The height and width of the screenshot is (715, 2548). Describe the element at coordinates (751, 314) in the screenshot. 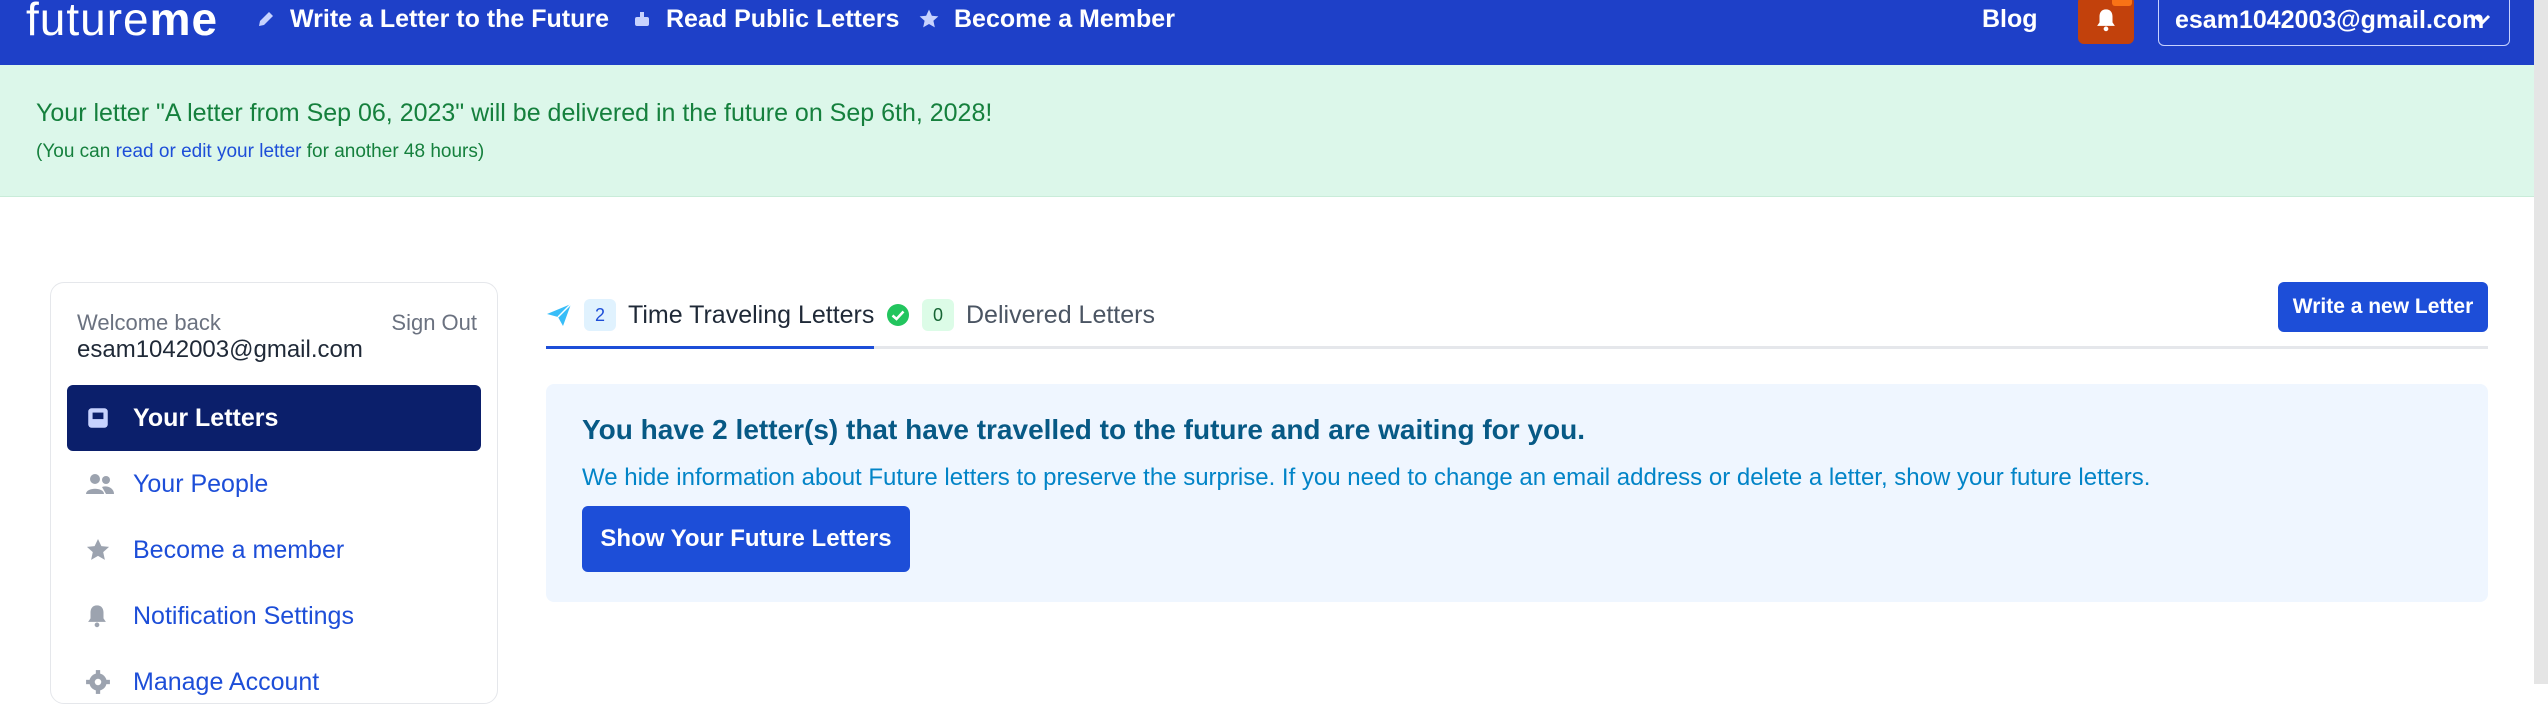

I see `tab-label: Time Traveling Letters` at that location.